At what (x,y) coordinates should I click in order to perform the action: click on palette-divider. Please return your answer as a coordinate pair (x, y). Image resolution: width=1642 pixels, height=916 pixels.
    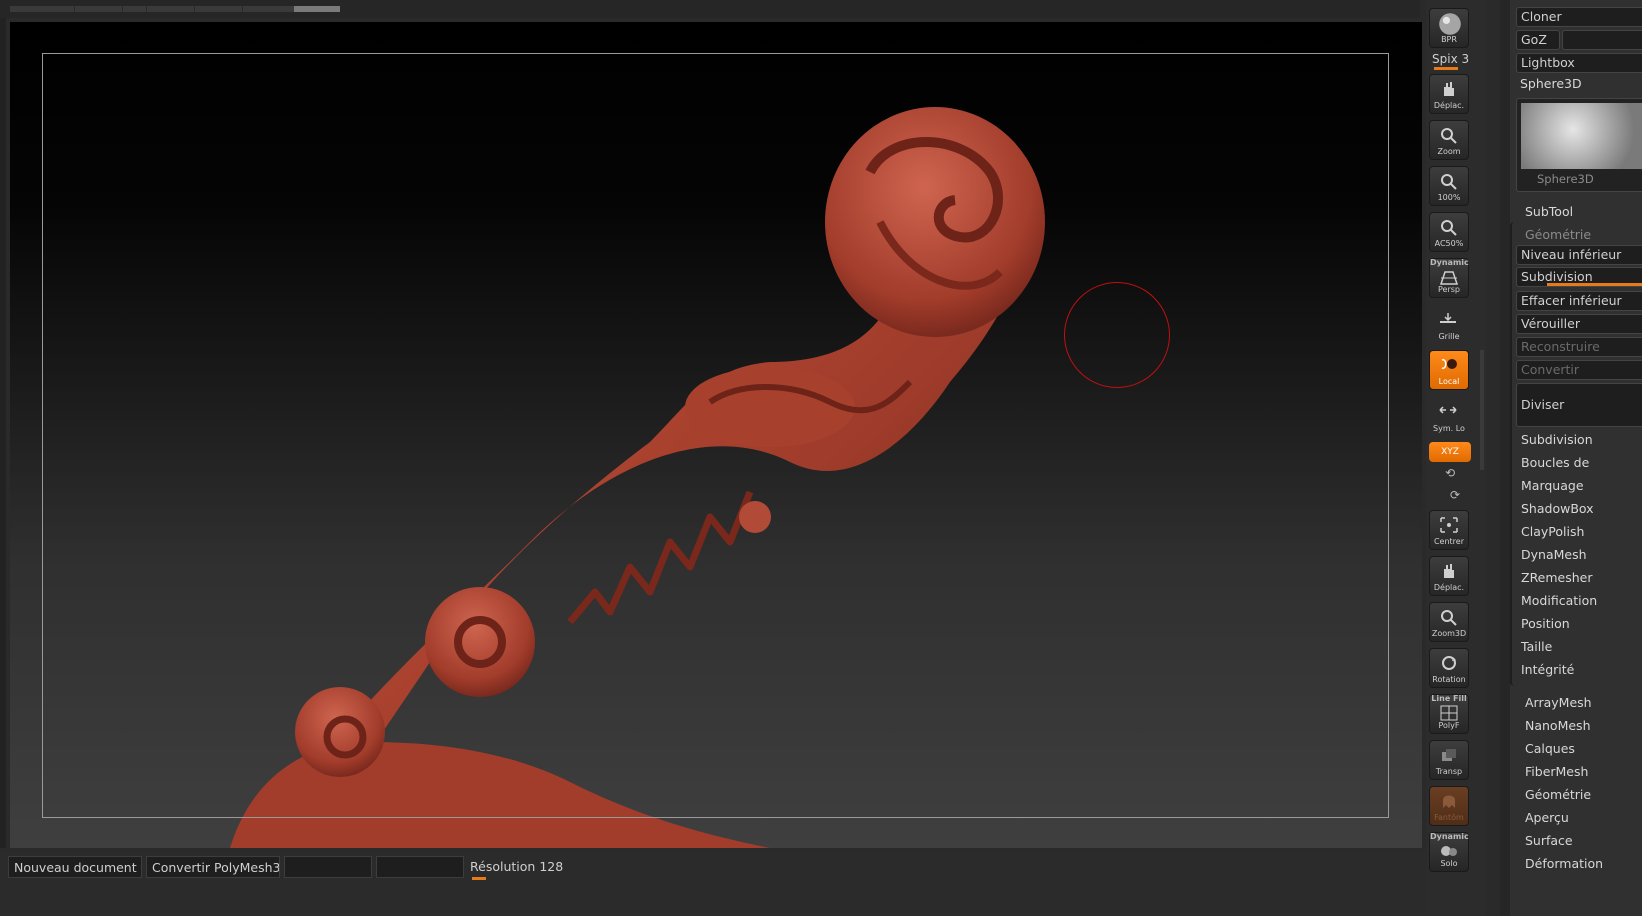
    Looking at the image, I should click on (1505, 458).